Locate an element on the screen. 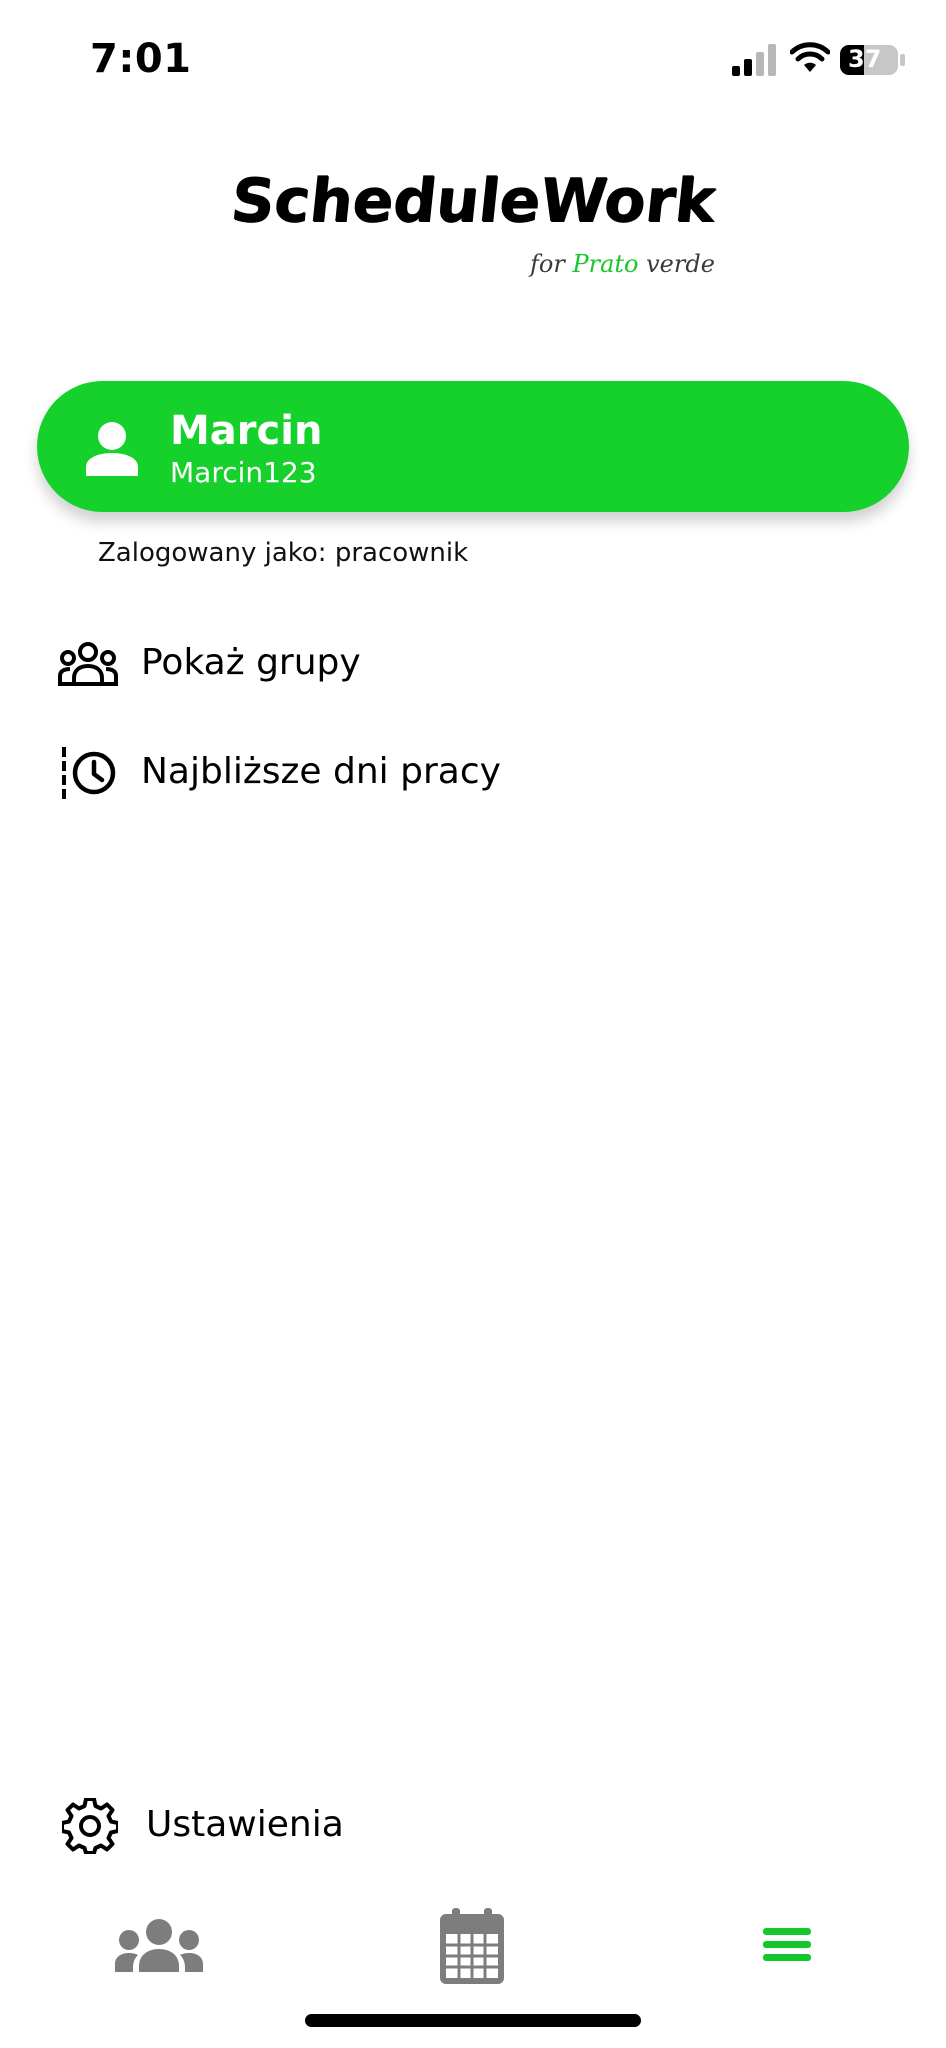  wifi-icon is located at coordinates (810, 57).